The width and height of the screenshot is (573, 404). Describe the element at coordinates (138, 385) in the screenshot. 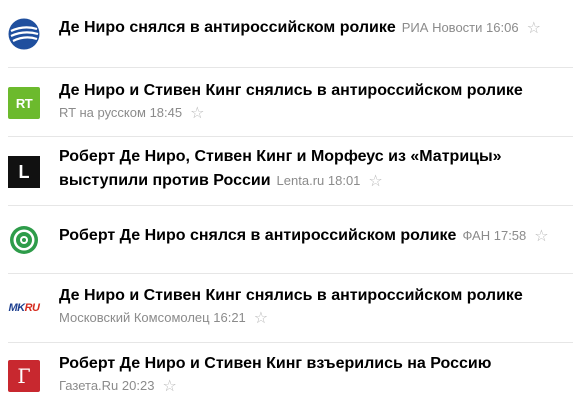

I see `news-time: 20:23` at that location.